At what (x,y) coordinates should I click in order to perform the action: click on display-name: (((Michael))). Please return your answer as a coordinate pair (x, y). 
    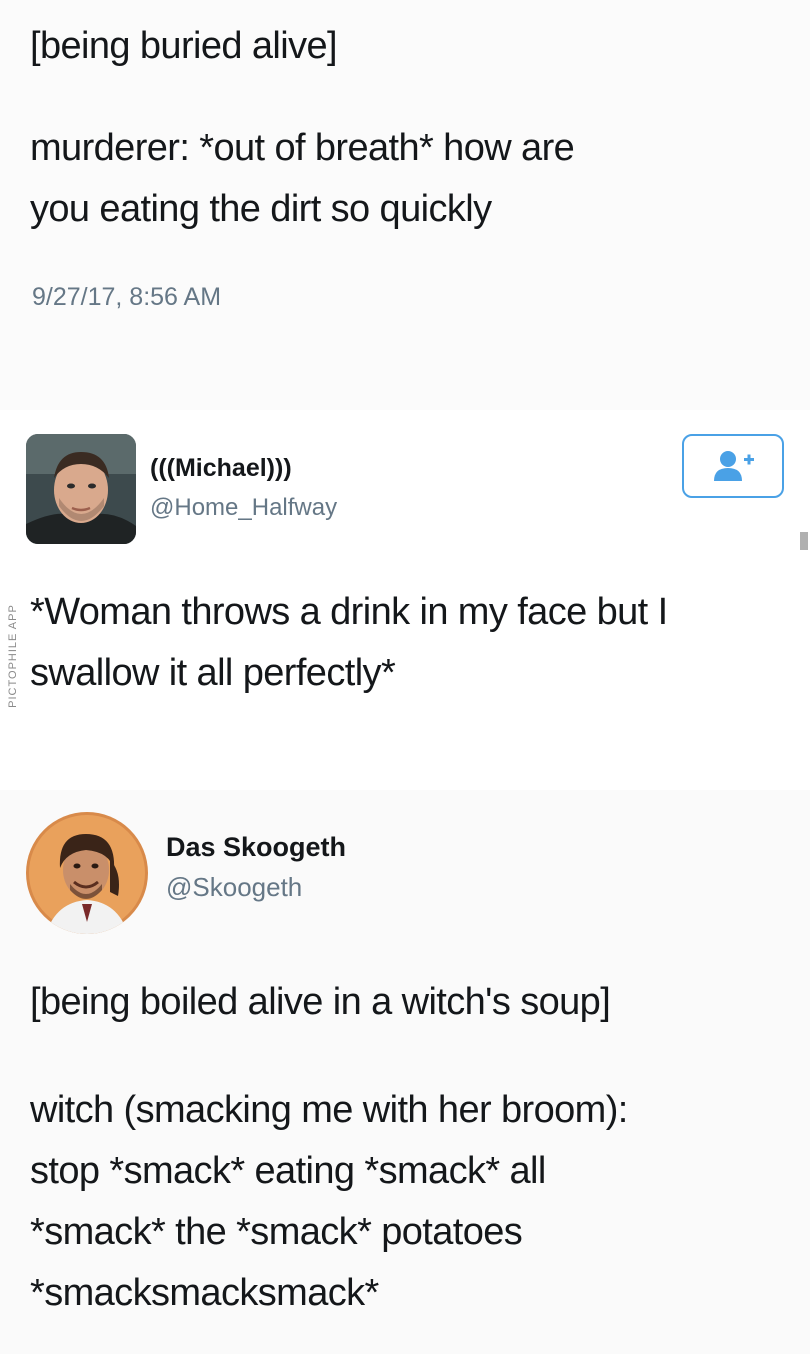
    Looking at the image, I should click on (221, 468).